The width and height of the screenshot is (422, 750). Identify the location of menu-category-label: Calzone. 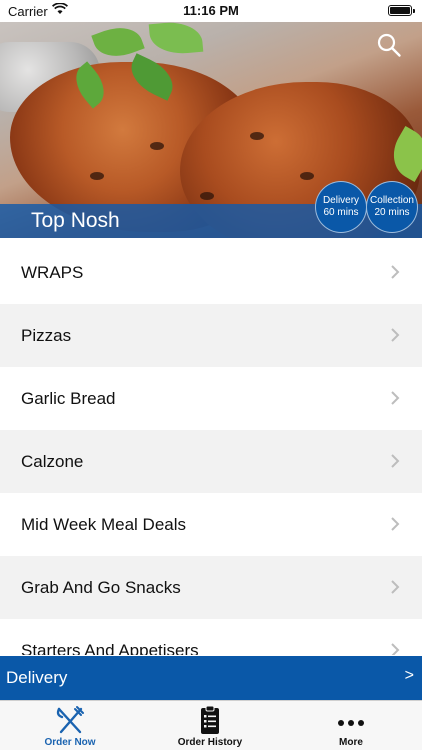
(52, 461).